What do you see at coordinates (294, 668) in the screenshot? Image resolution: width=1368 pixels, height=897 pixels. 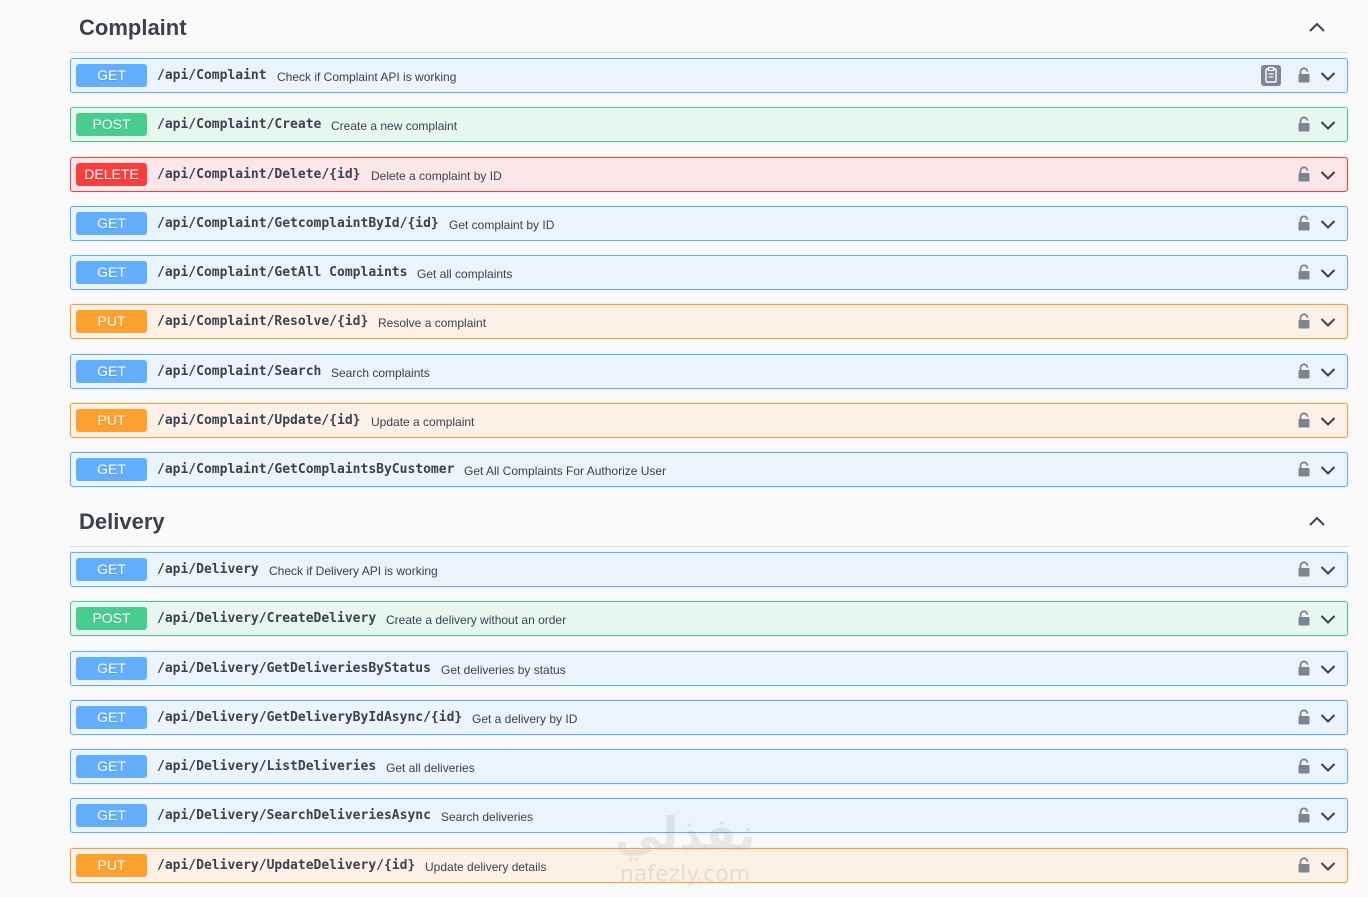 I see `endpoint-path: /api/Delivery/GetDeliveriesByStatus` at bounding box center [294, 668].